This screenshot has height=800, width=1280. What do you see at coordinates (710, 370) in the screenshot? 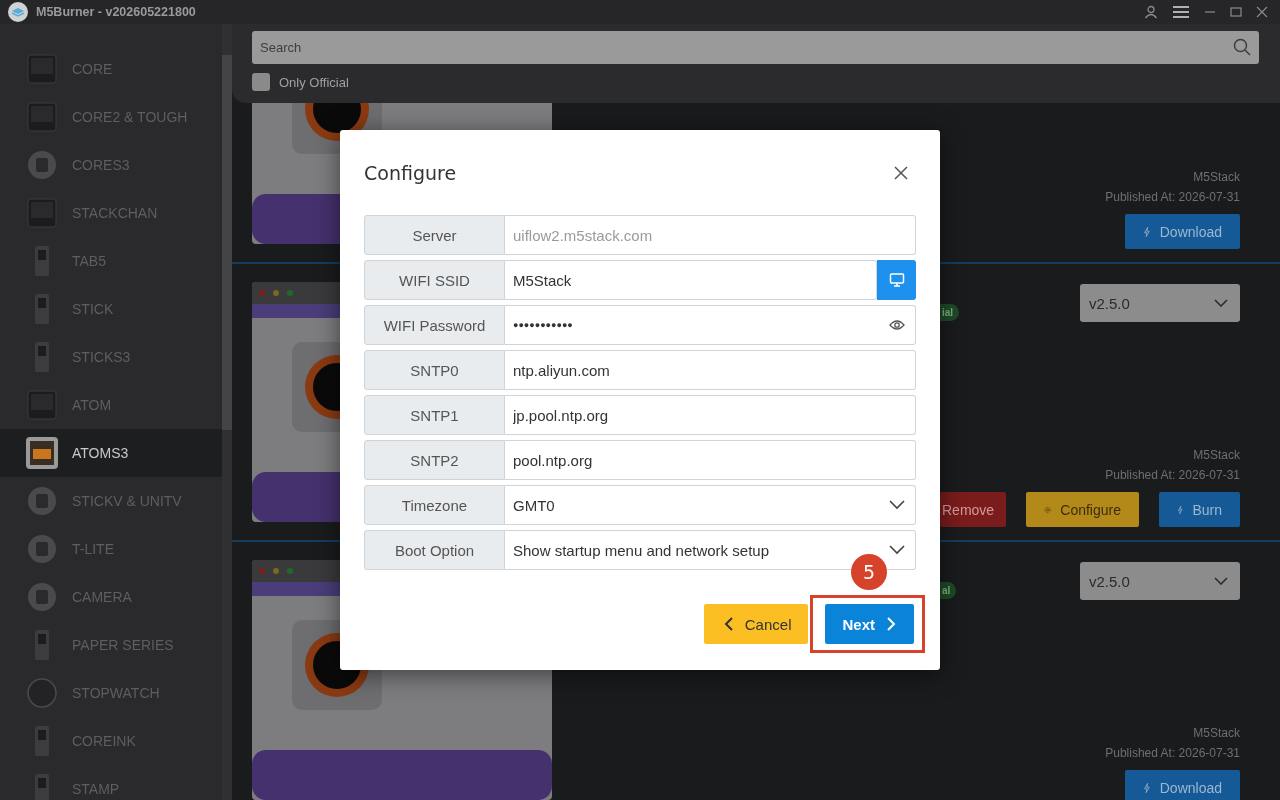
I see `input-field: ntp.aliyun.com` at bounding box center [710, 370].